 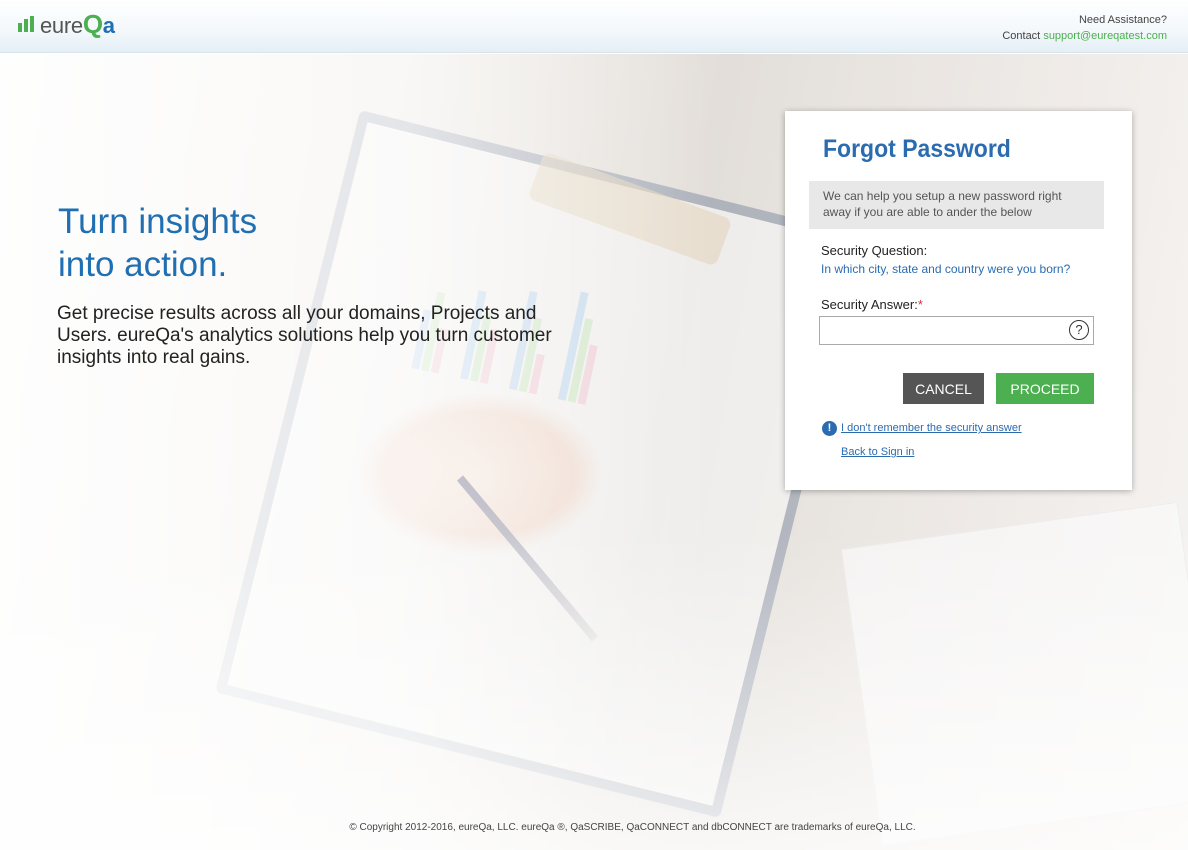 What do you see at coordinates (143, 264) in the screenshot?
I see `tagline-line-2: into action.` at bounding box center [143, 264].